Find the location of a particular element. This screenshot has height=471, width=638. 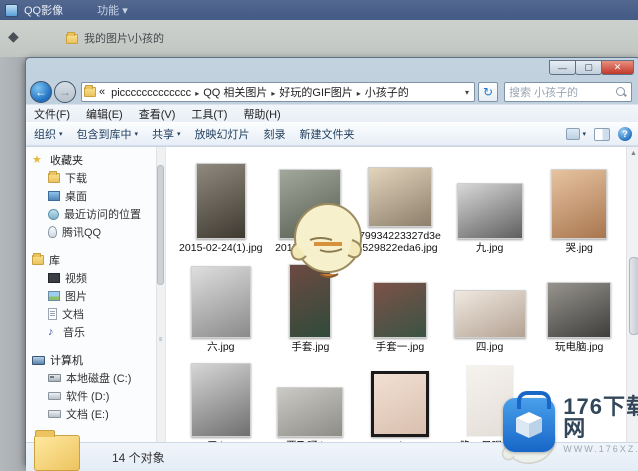

sidebar-item-label: 文档 is located at coordinates (73, 315).